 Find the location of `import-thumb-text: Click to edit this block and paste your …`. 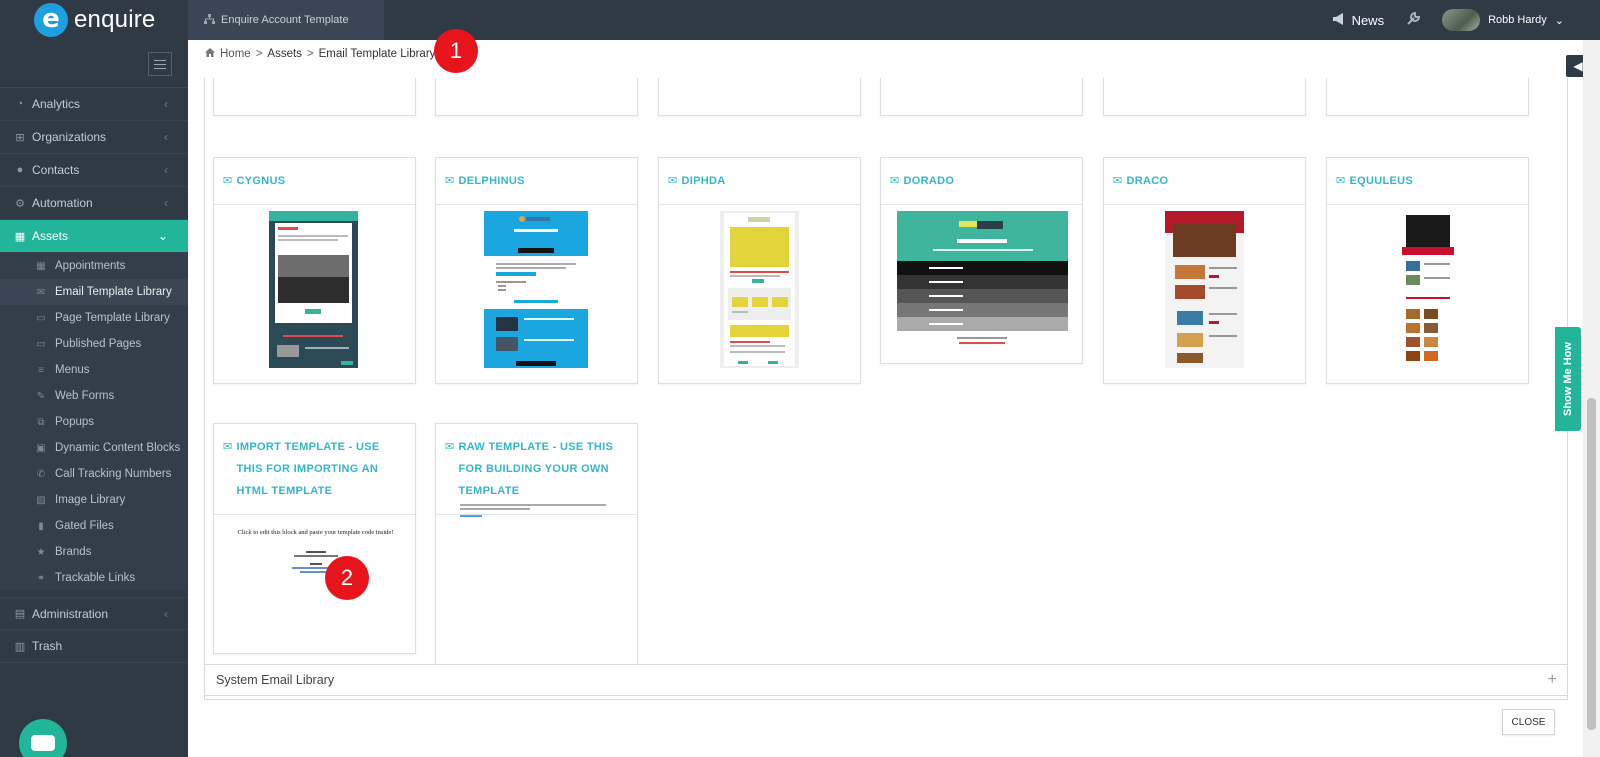

import-thumb-text: Click to edit this block and paste your … is located at coordinates (315, 532).